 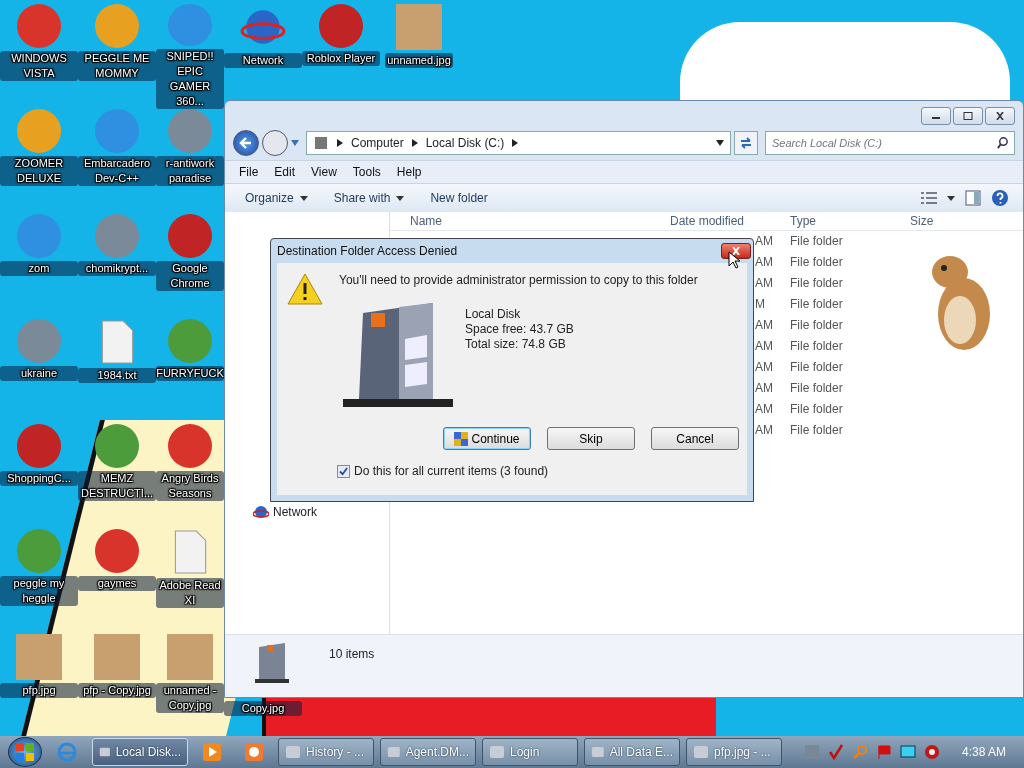 What do you see at coordinates (451, 471) in the screenshot?
I see `checkbox-label: Do this for all current items (3 found)` at bounding box center [451, 471].